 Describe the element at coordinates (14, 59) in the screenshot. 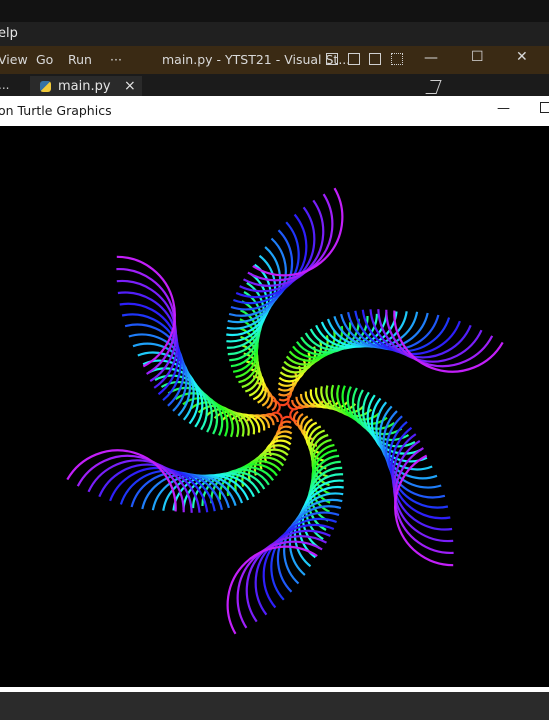

I see `menu-view: View` at that location.